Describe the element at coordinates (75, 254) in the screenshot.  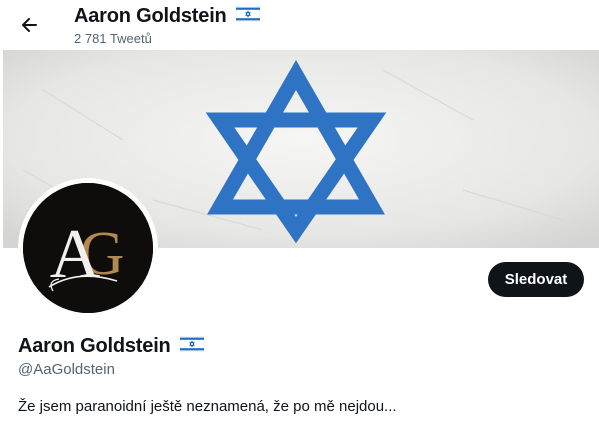
I see `avatar-letter-a: A` at that location.